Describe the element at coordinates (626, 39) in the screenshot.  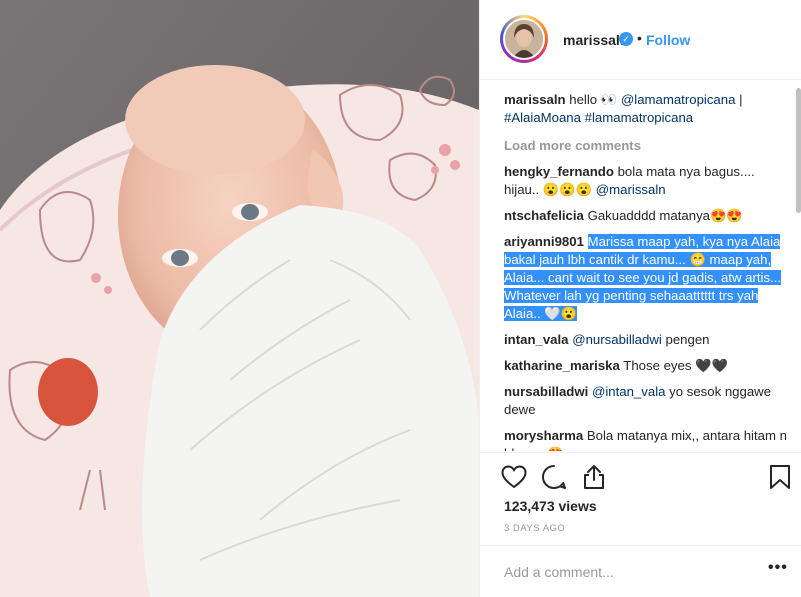
I see `verified-badge-icon: ✓` at that location.